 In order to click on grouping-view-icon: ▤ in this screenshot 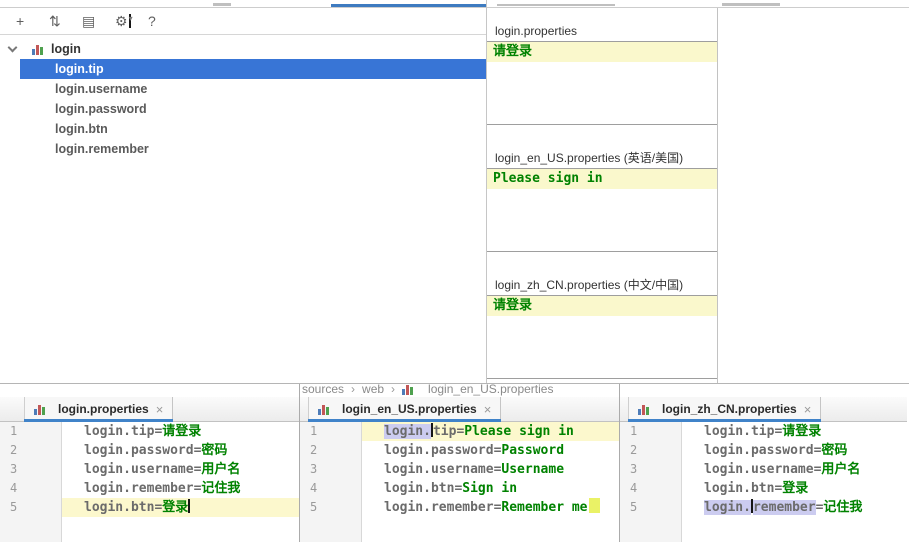, I will do `click(98, 21)`.